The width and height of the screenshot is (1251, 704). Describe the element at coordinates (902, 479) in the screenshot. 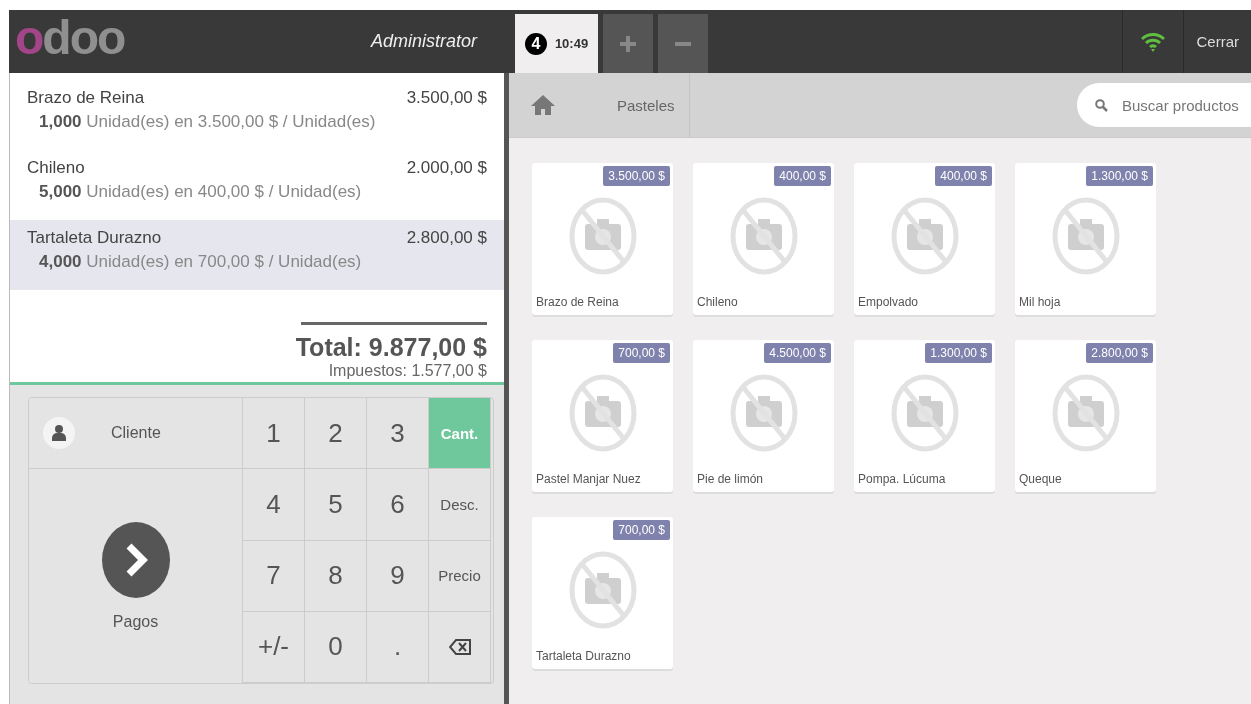

I see `product-name: Pompa. Lúcuma` at that location.